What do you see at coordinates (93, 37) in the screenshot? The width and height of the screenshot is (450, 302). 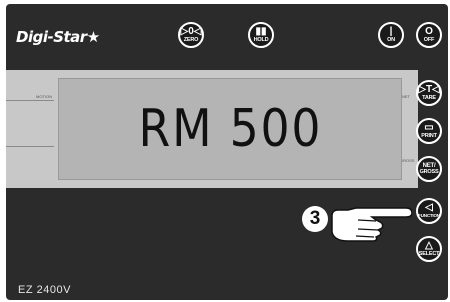 I see `star-icon: ★` at bounding box center [93, 37].